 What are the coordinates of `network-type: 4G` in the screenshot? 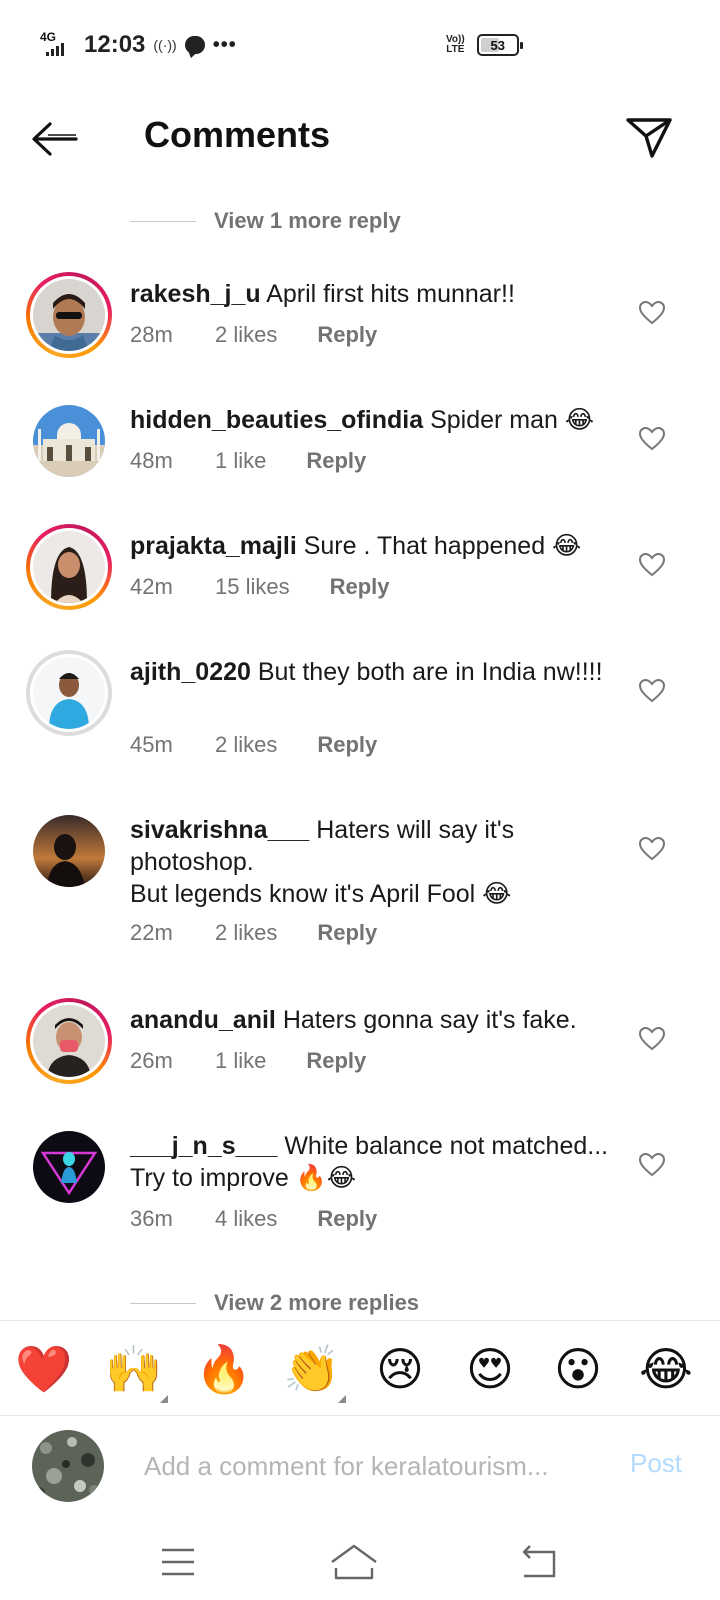 It's located at (48, 37).